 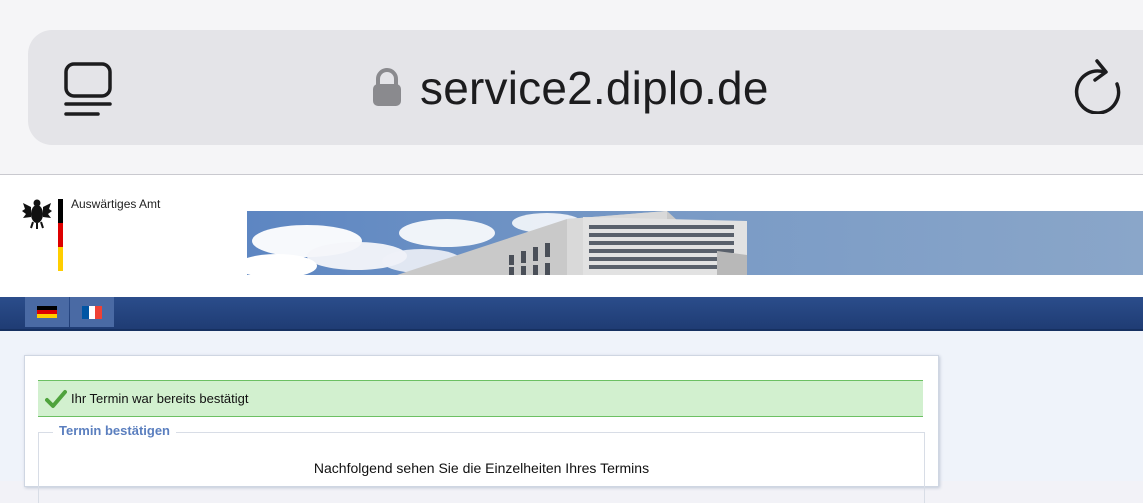 What do you see at coordinates (571, 314) in the screenshot?
I see `language-nav` at bounding box center [571, 314].